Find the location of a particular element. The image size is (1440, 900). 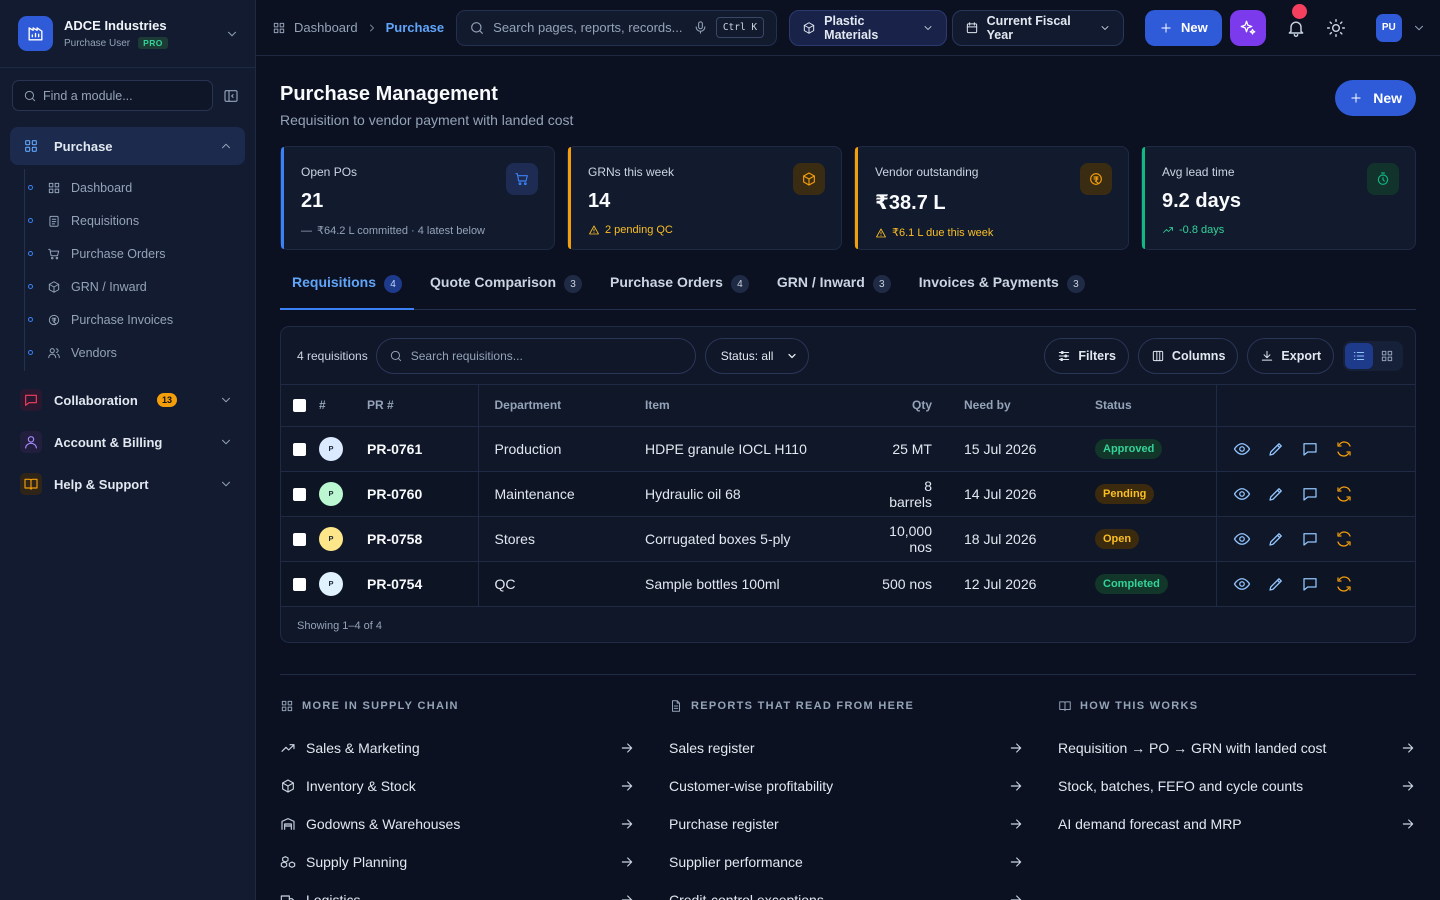

sidebar-group-account-billing: Account & Billing is located at coordinates (127, 442).